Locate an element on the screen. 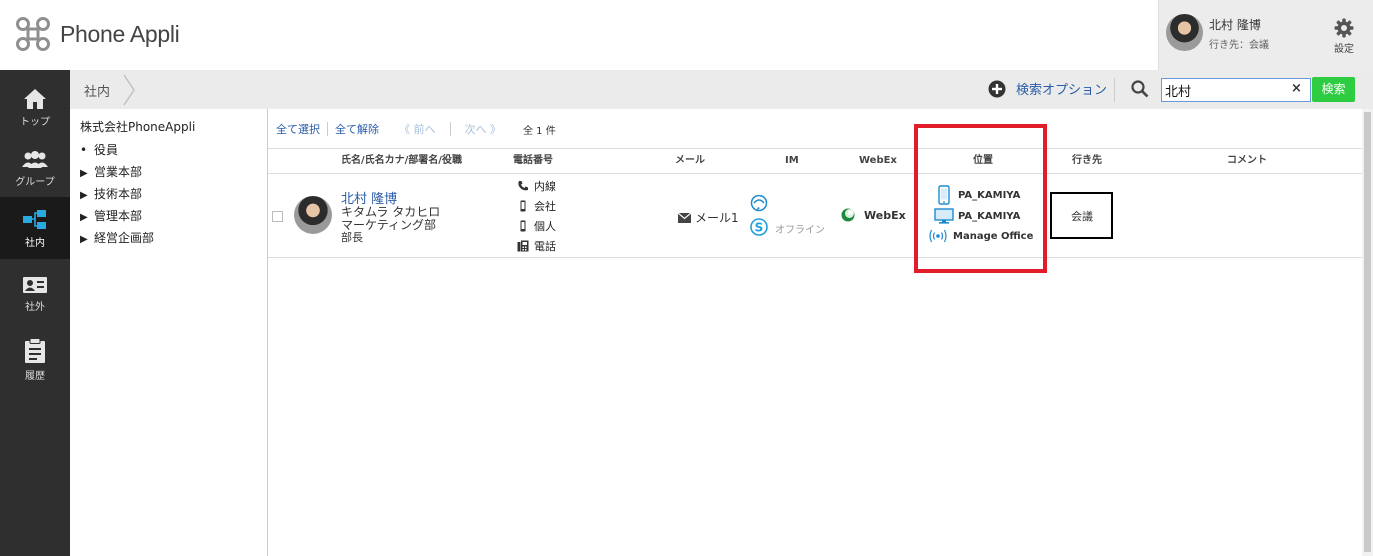  nav-history-label: 履歴 is located at coordinates (35, 376).